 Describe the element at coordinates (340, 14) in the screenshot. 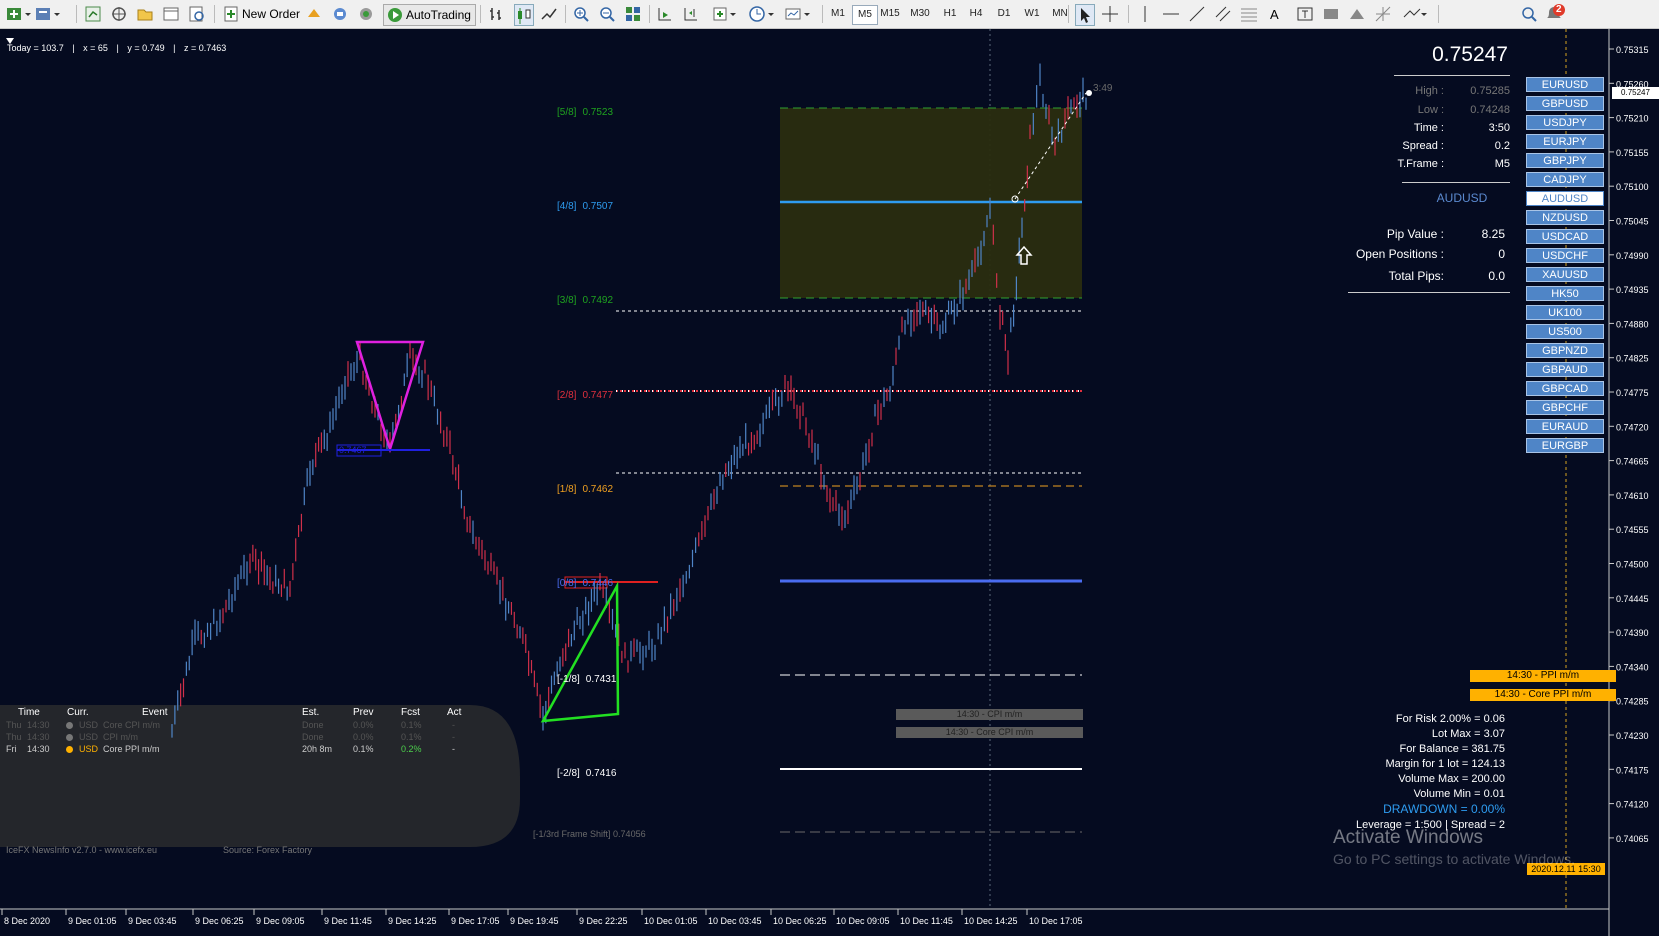

I see `signals-icon` at that location.